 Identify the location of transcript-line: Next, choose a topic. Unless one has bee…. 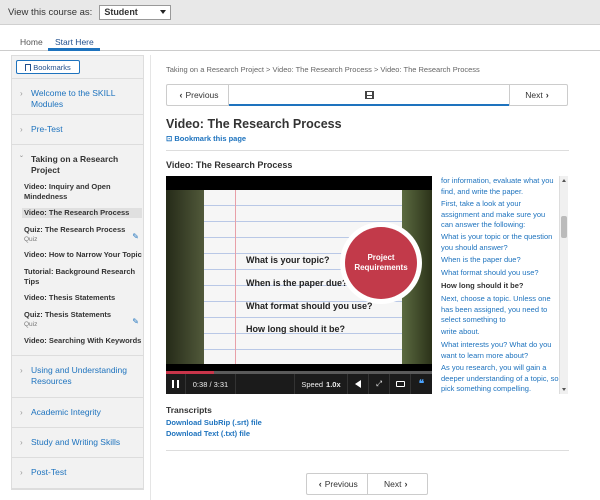
(500, 310).